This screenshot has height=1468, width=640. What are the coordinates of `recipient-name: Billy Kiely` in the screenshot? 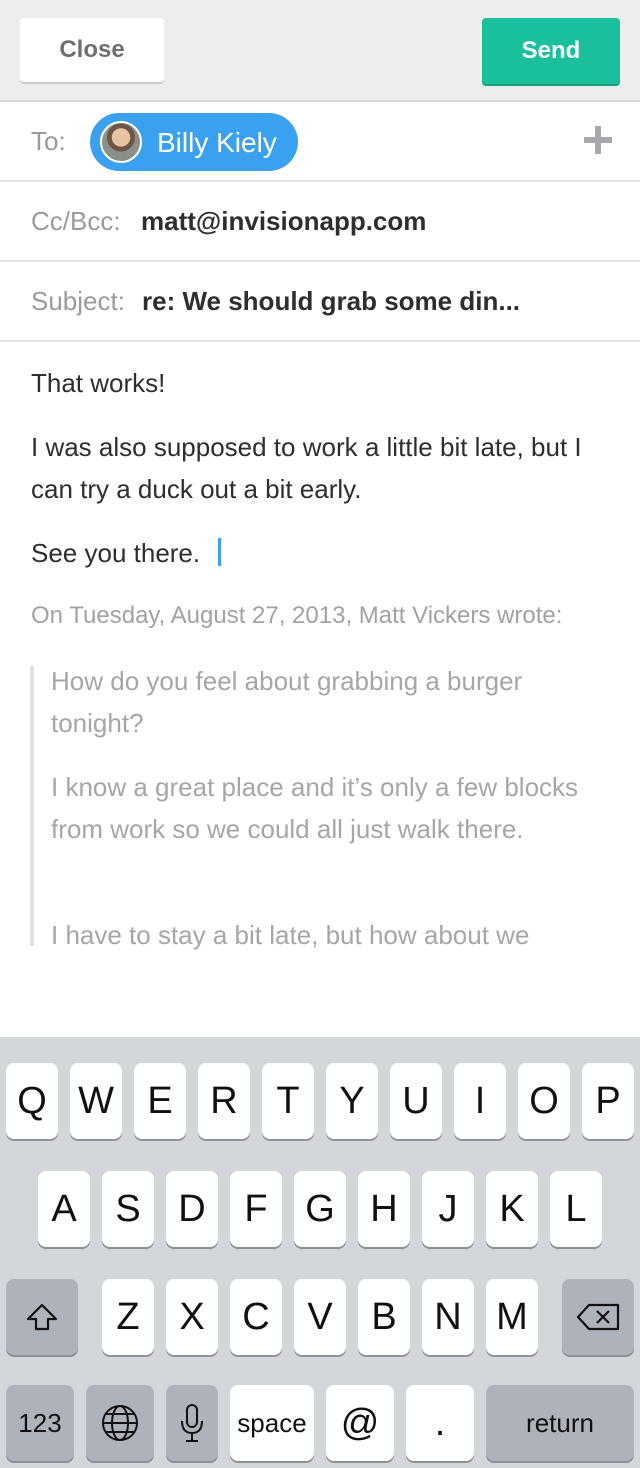 It's located at (217, 142).